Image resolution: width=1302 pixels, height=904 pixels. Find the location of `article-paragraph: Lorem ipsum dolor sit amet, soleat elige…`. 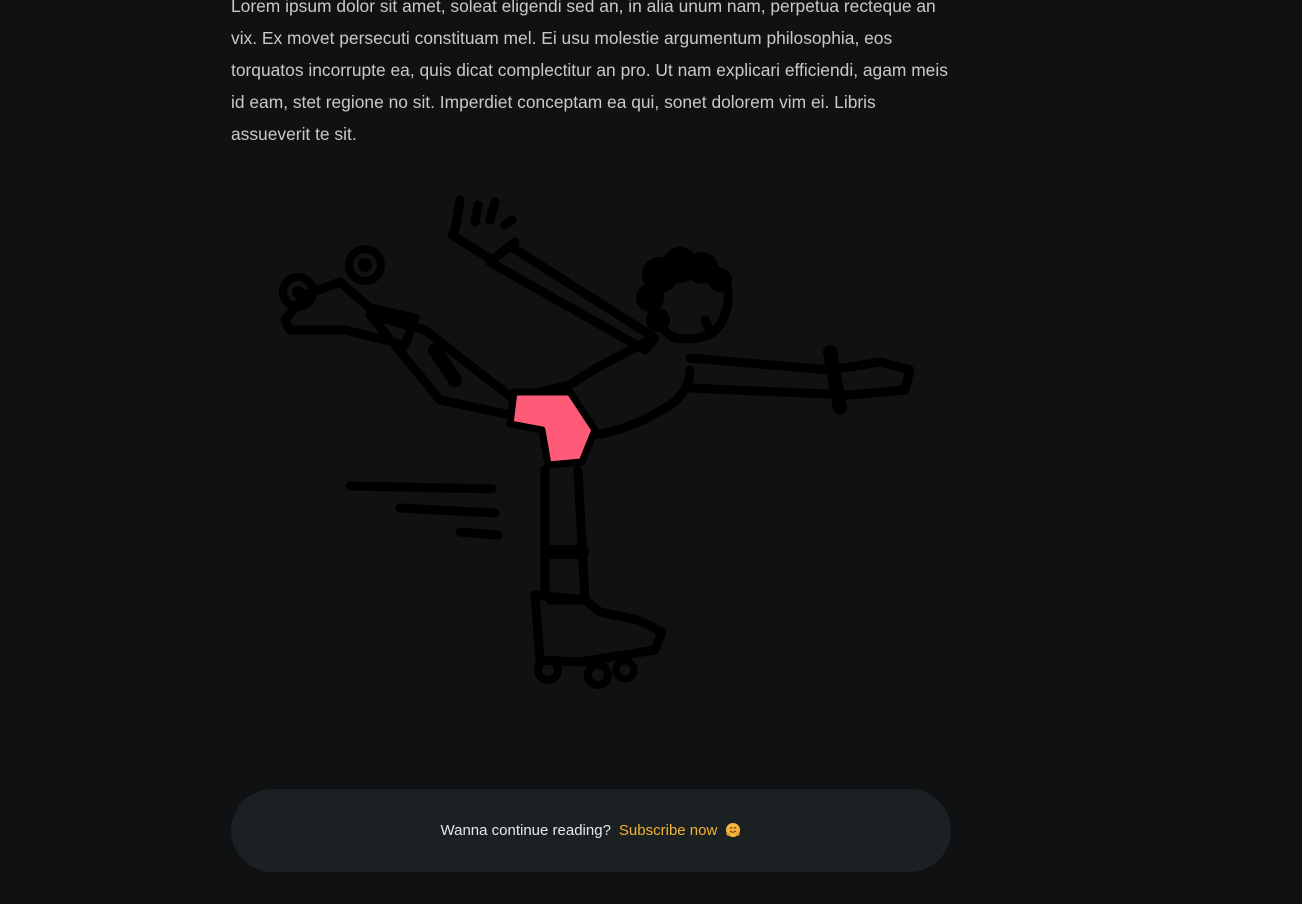

article-paragraph: Lorem ipsum dolor sit amet, soleat elige… is located at coordinates (589, 72).